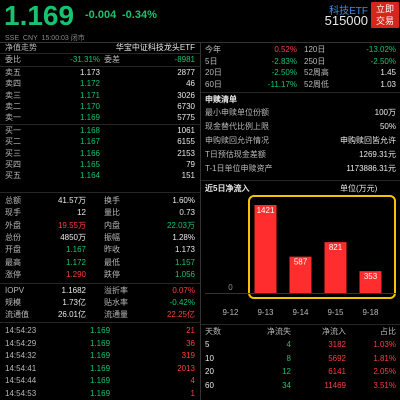  I want to click on iopv-value: 1.1682, so click(73, 290).